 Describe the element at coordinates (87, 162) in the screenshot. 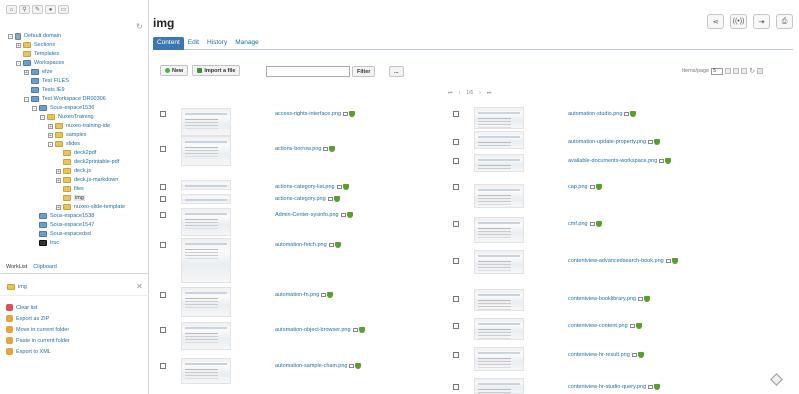

I see `tree-node: deck2printable-pdf` at that location.